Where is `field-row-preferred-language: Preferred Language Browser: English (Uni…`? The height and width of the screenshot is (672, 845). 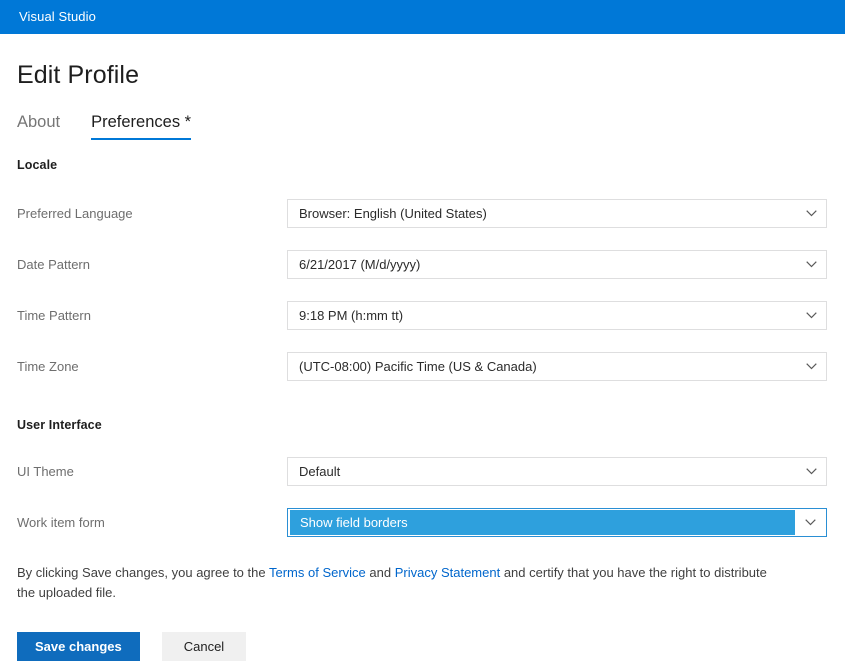
field-row-preferred-language: Preferred Language Browser: English (Uni… is located at coordinates (422, 213).